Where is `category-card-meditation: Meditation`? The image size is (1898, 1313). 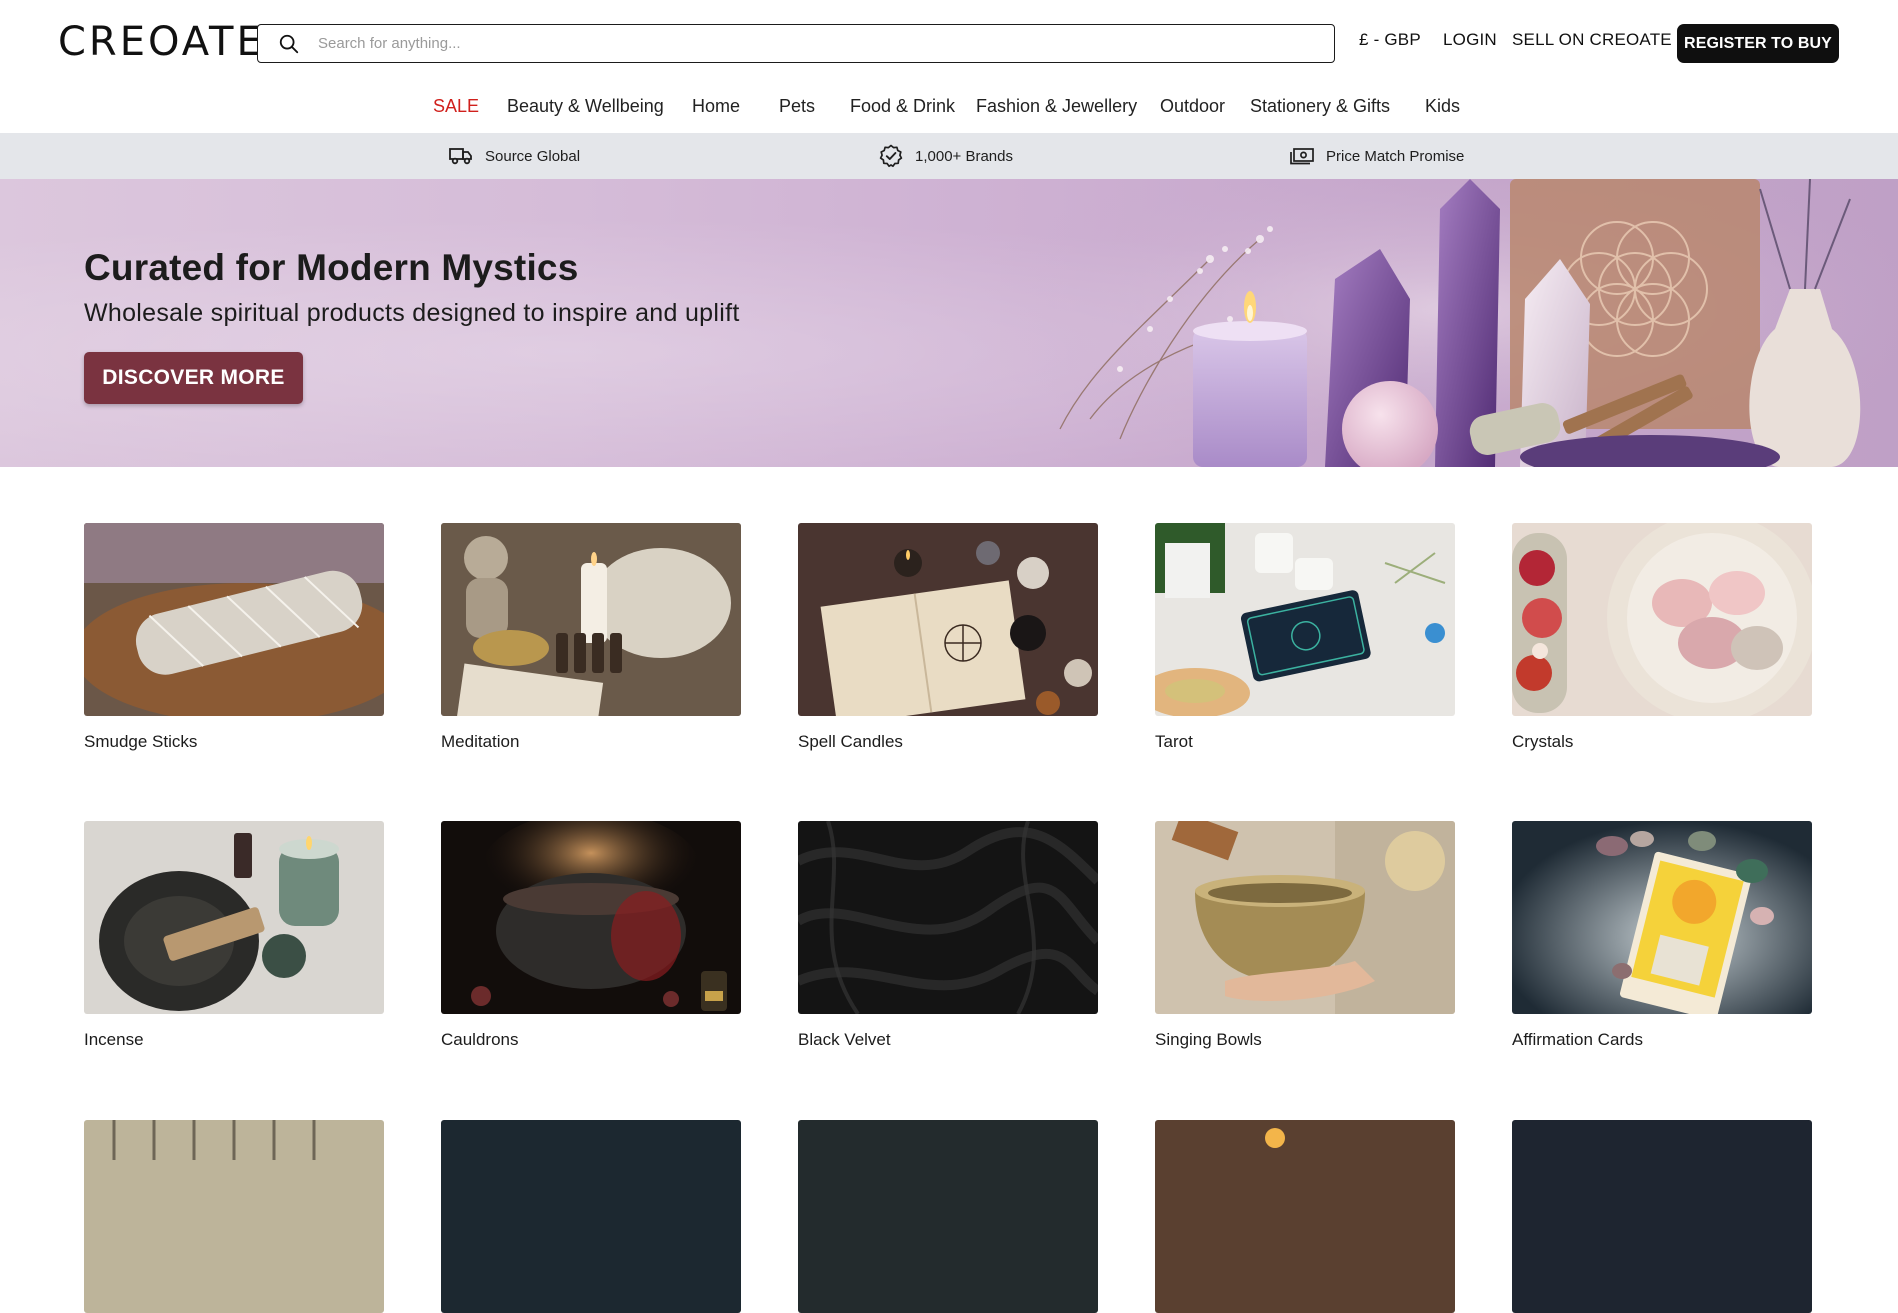
category-card-meditation: Meditation is located at coordinates (591, 637).